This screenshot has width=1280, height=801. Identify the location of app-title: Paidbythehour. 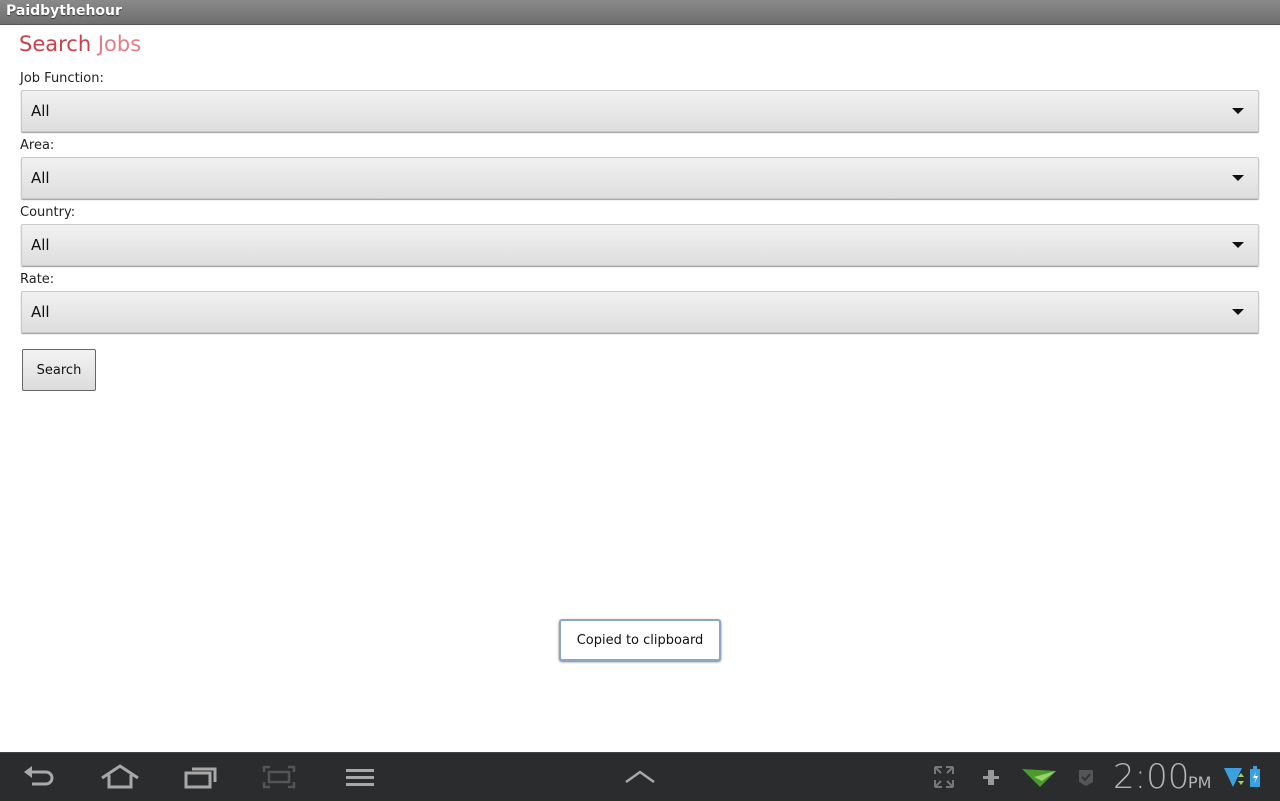
(64, 11).